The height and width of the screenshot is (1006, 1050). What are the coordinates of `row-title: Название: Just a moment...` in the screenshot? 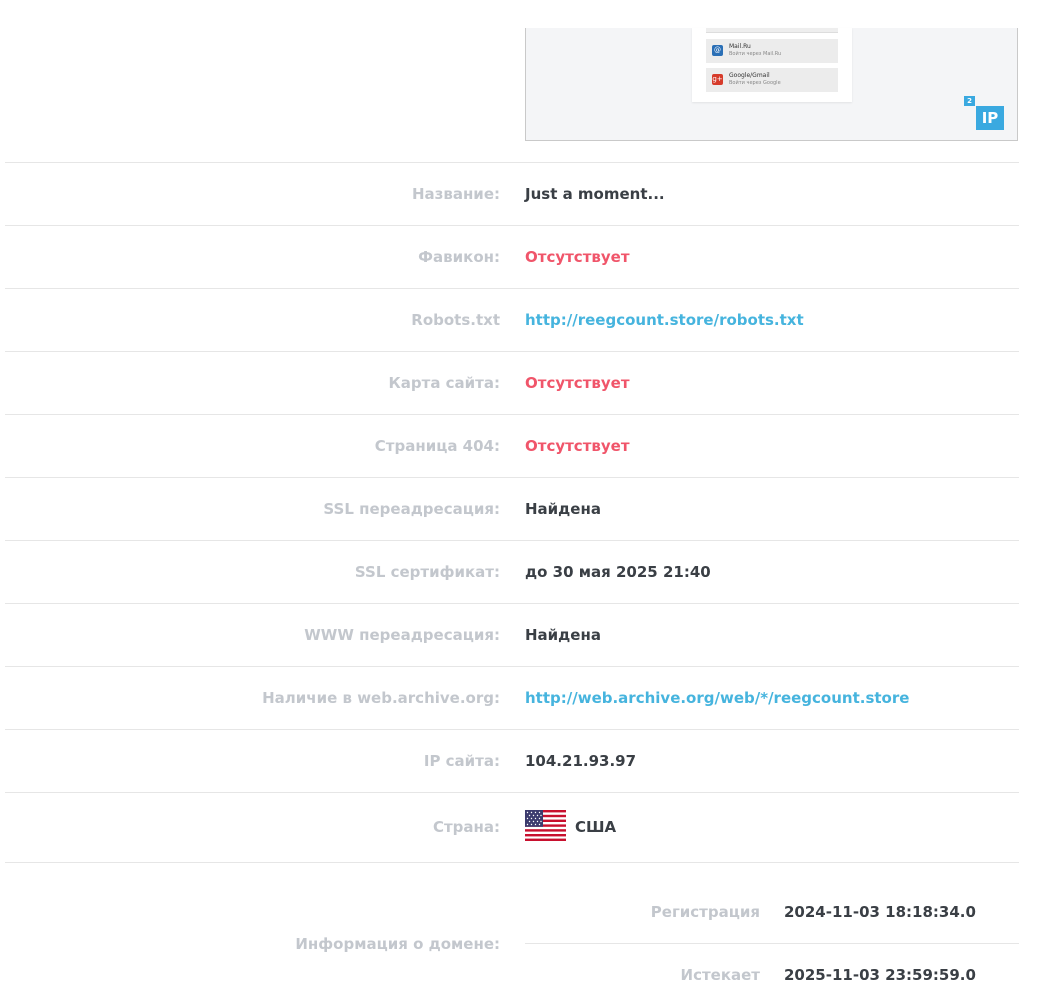 It's located at (512, 193).